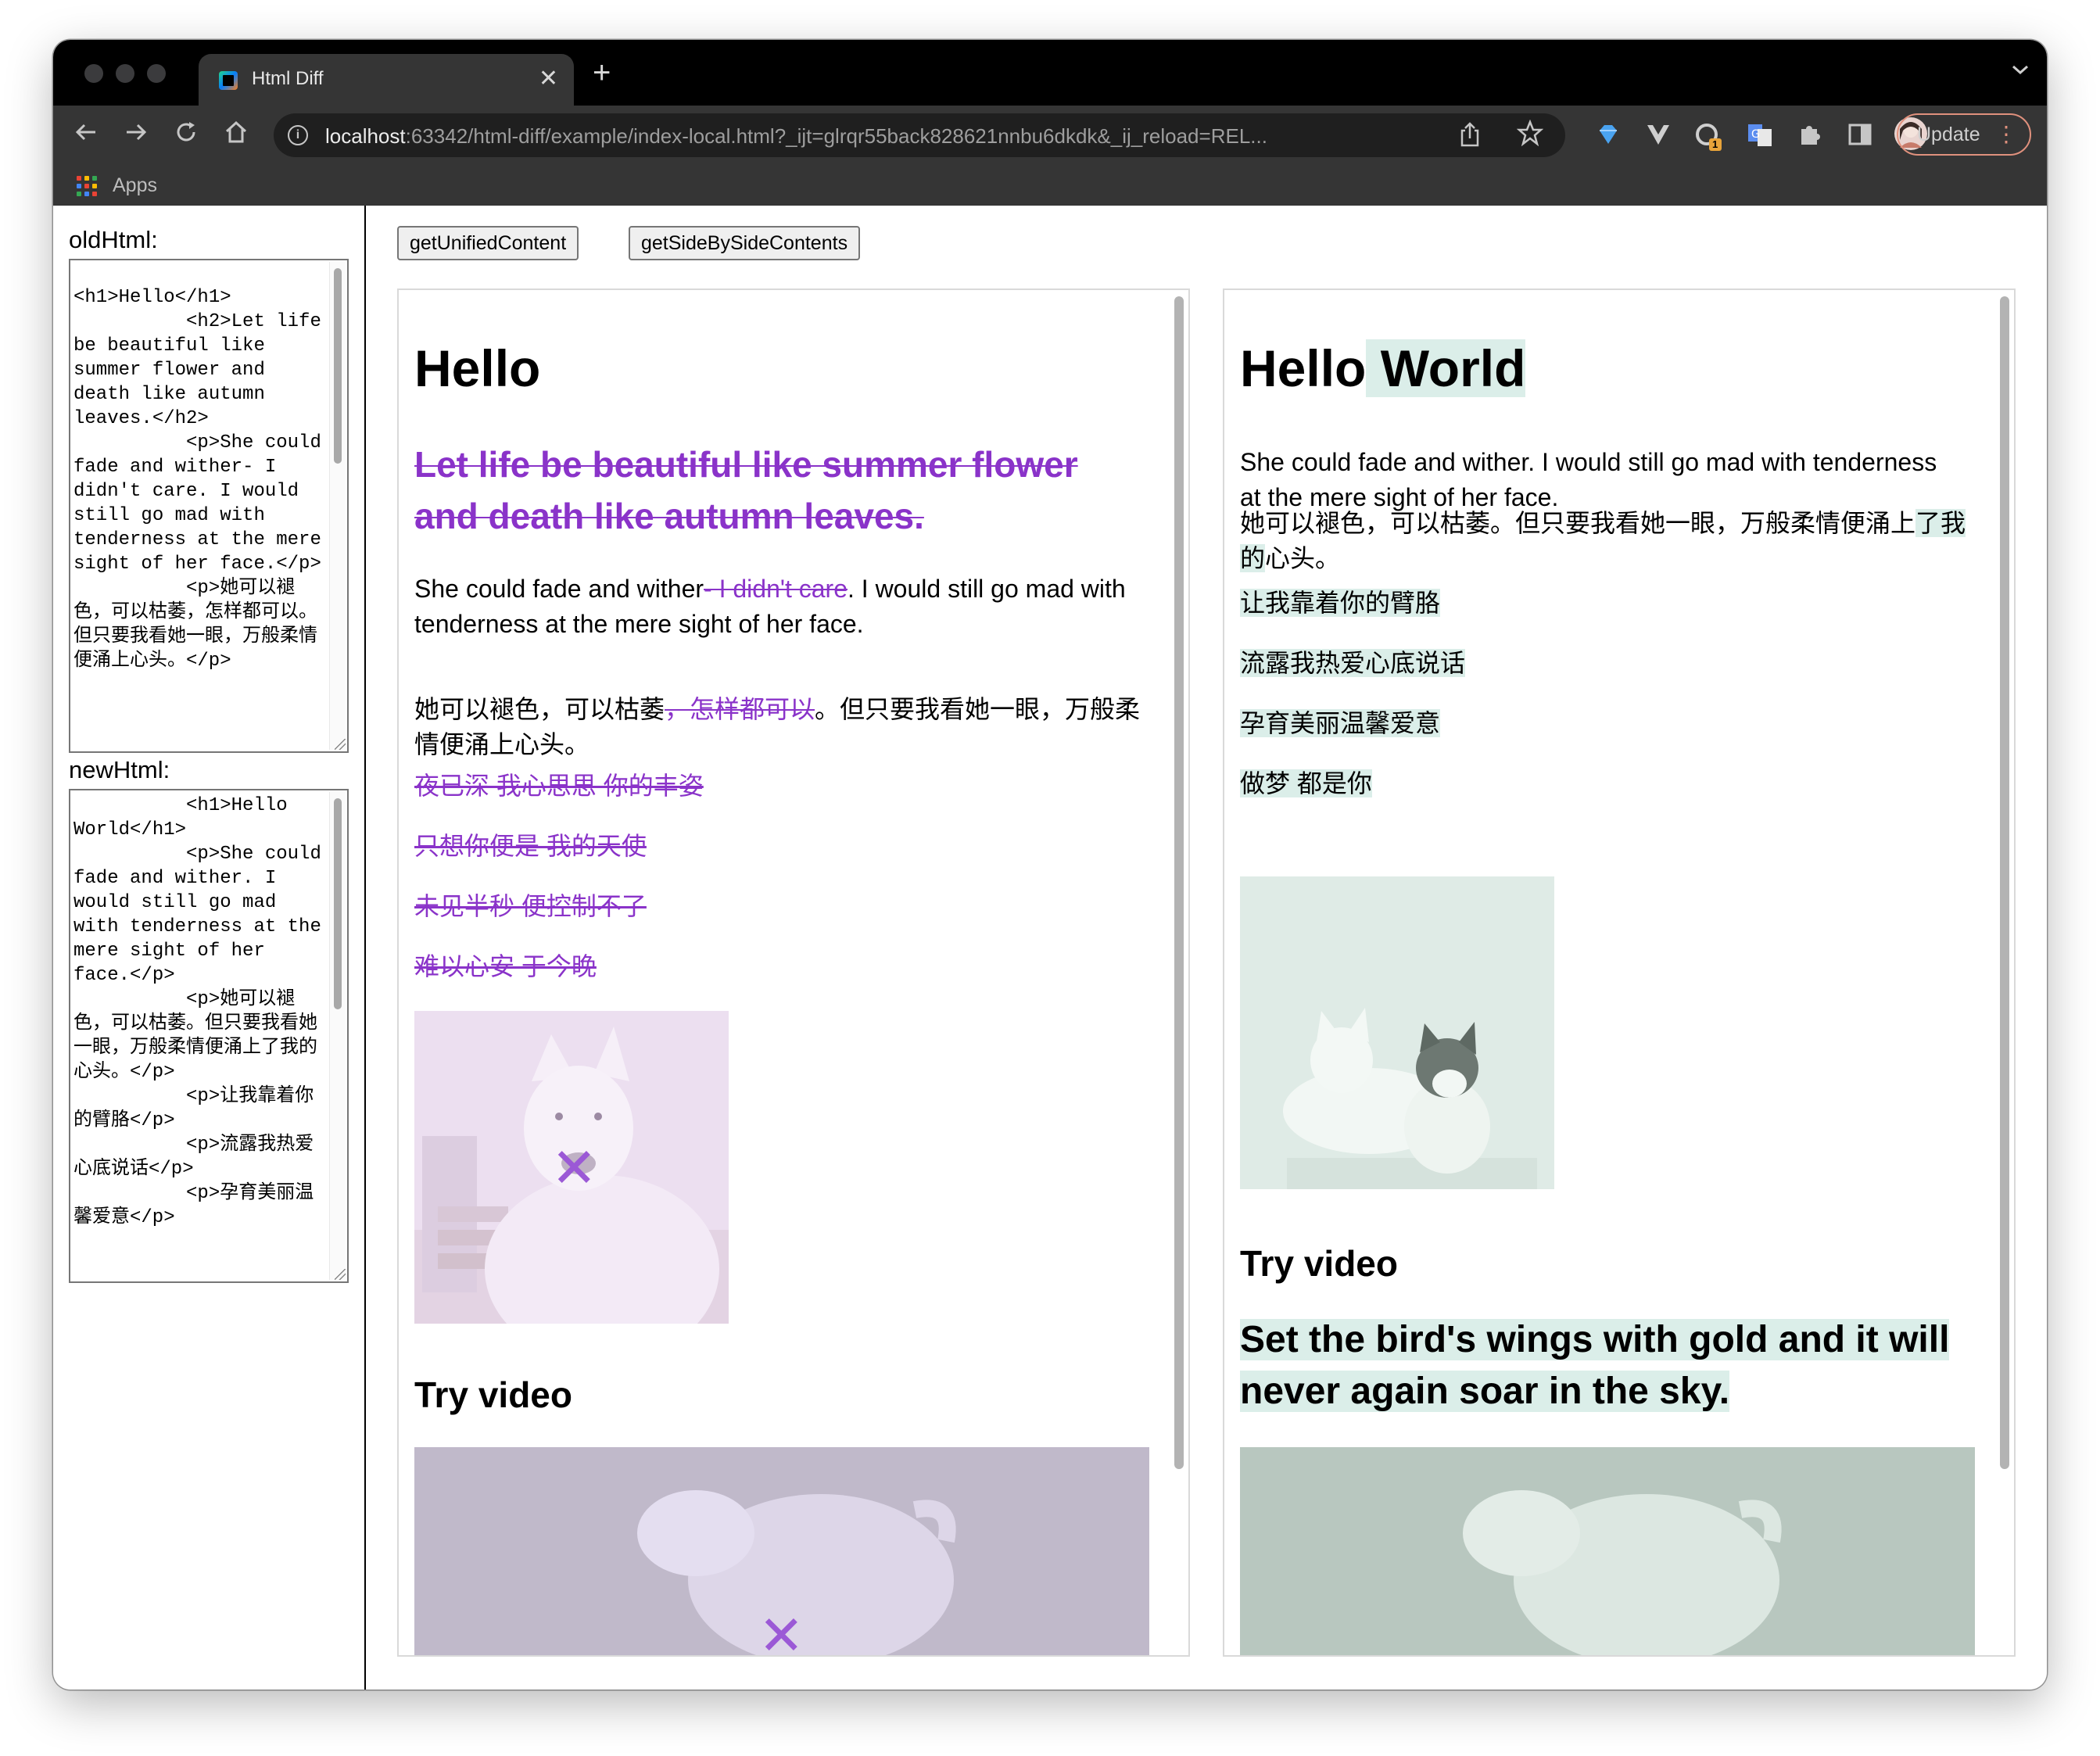  What do you see at coordinates (1658, 134) in the screenshot?
I see `vue-extension-icon` at bounding box center [1658, 134].